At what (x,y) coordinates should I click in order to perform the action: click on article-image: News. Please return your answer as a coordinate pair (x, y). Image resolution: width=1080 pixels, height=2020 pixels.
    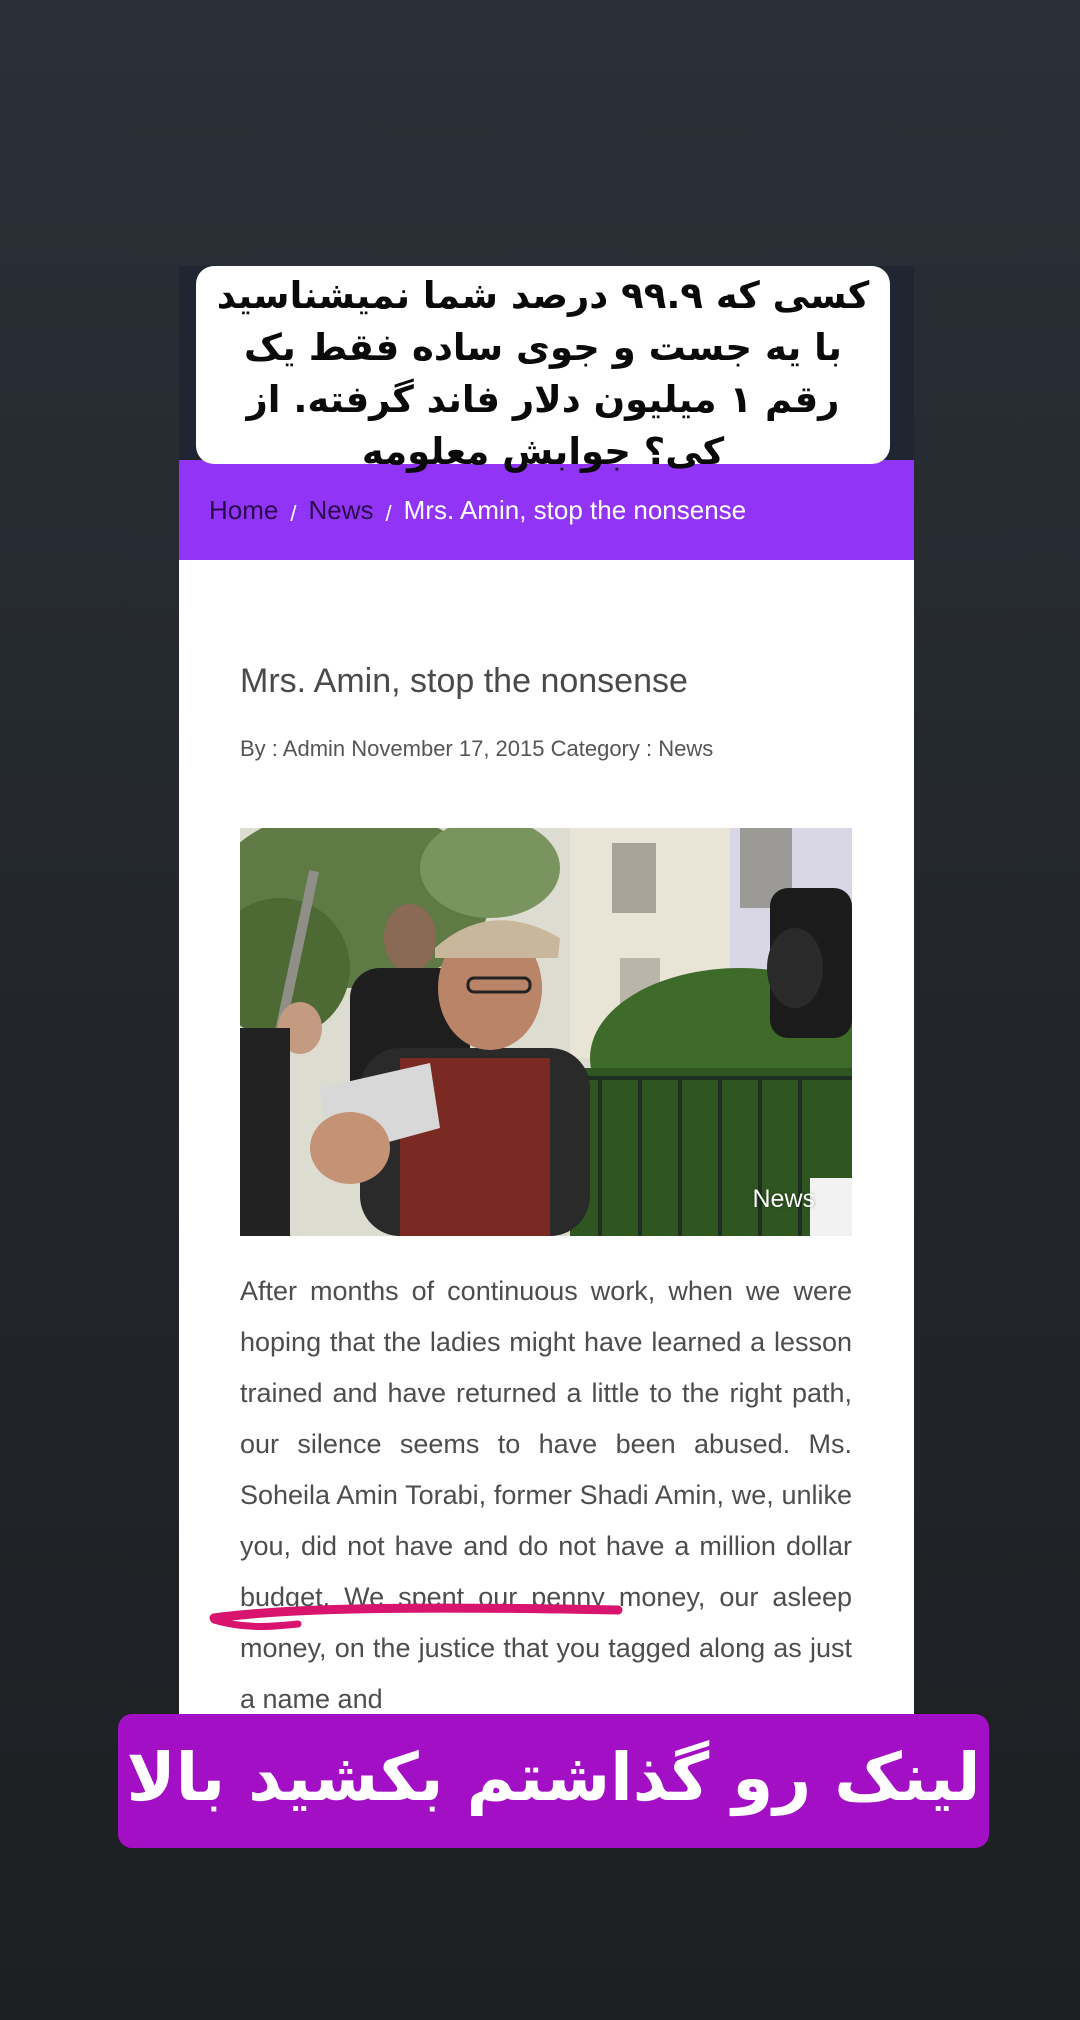
    Looking at the image, I should click on (546, 1032).